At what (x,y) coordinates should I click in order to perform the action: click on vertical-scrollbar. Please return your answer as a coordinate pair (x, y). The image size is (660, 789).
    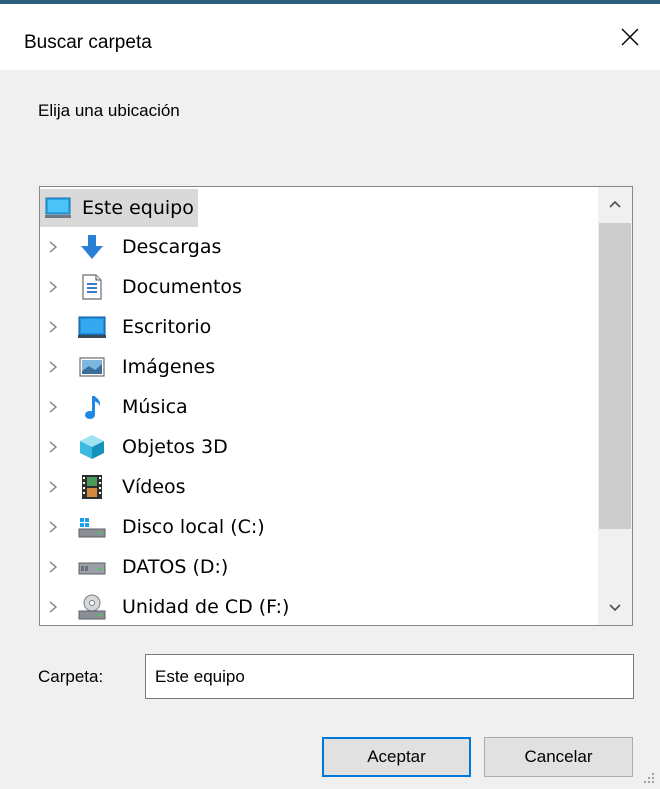
    Looking at the image, I should click on (615, 406).